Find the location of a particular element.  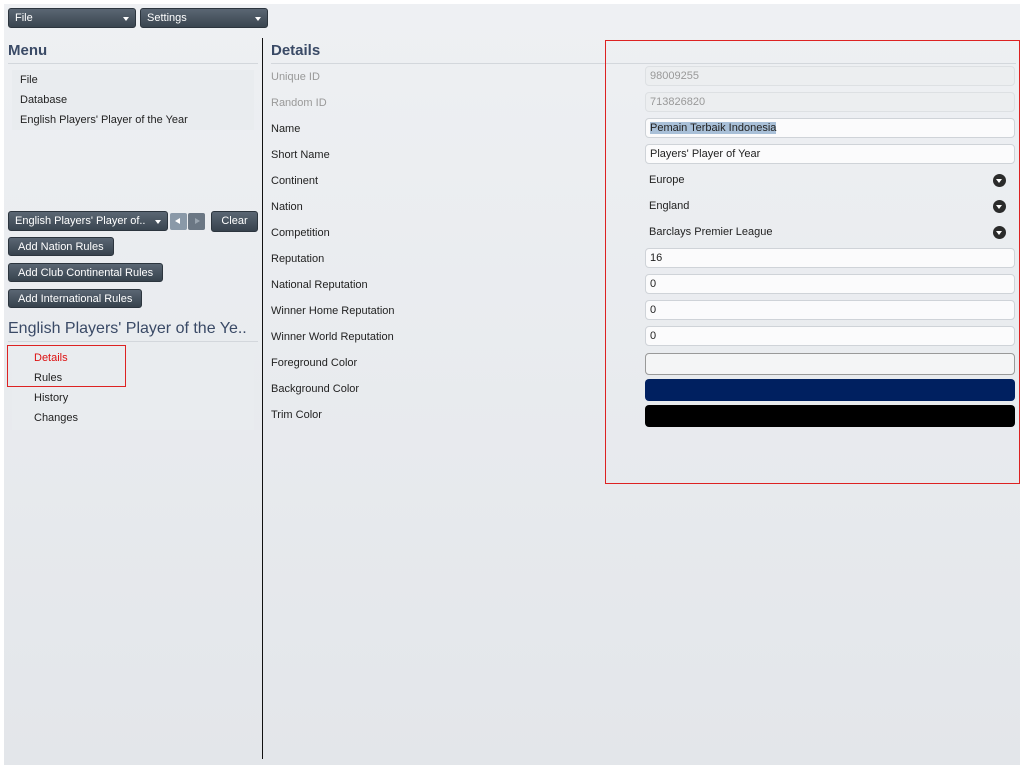

random-id-field: 713826820 is located at coordinates (830, 102).